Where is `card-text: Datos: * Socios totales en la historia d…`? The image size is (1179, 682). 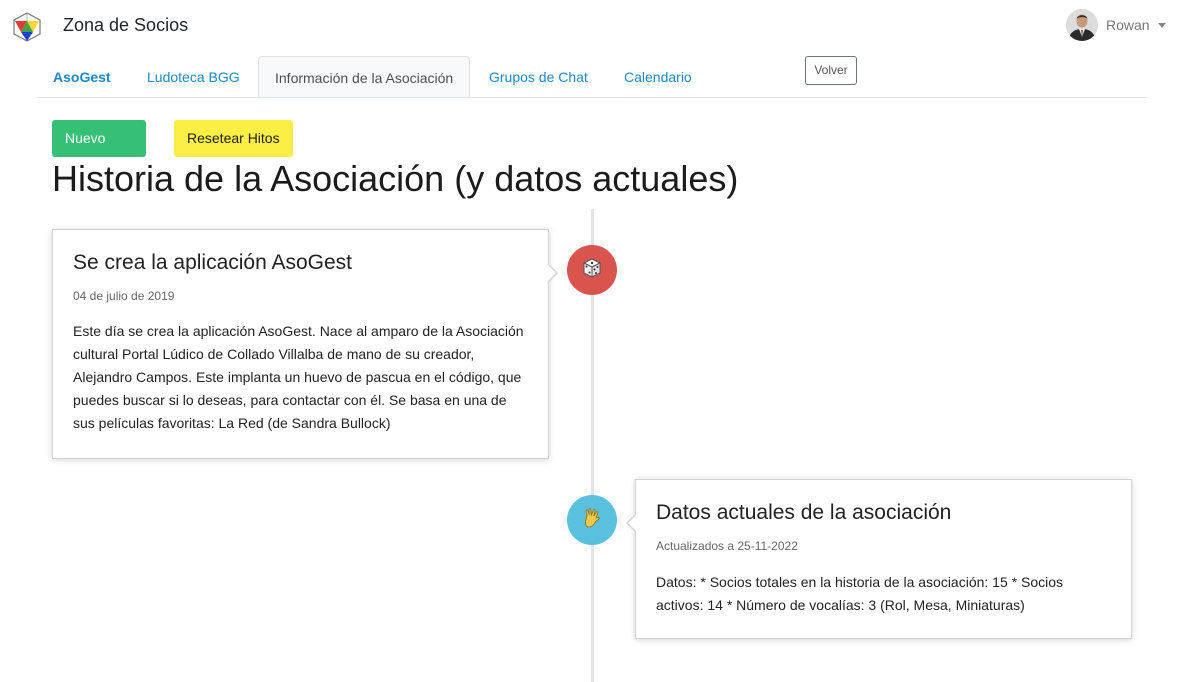 card-text: Datos: * Socios totales en la historia d… is located at coordinates (860, 593).